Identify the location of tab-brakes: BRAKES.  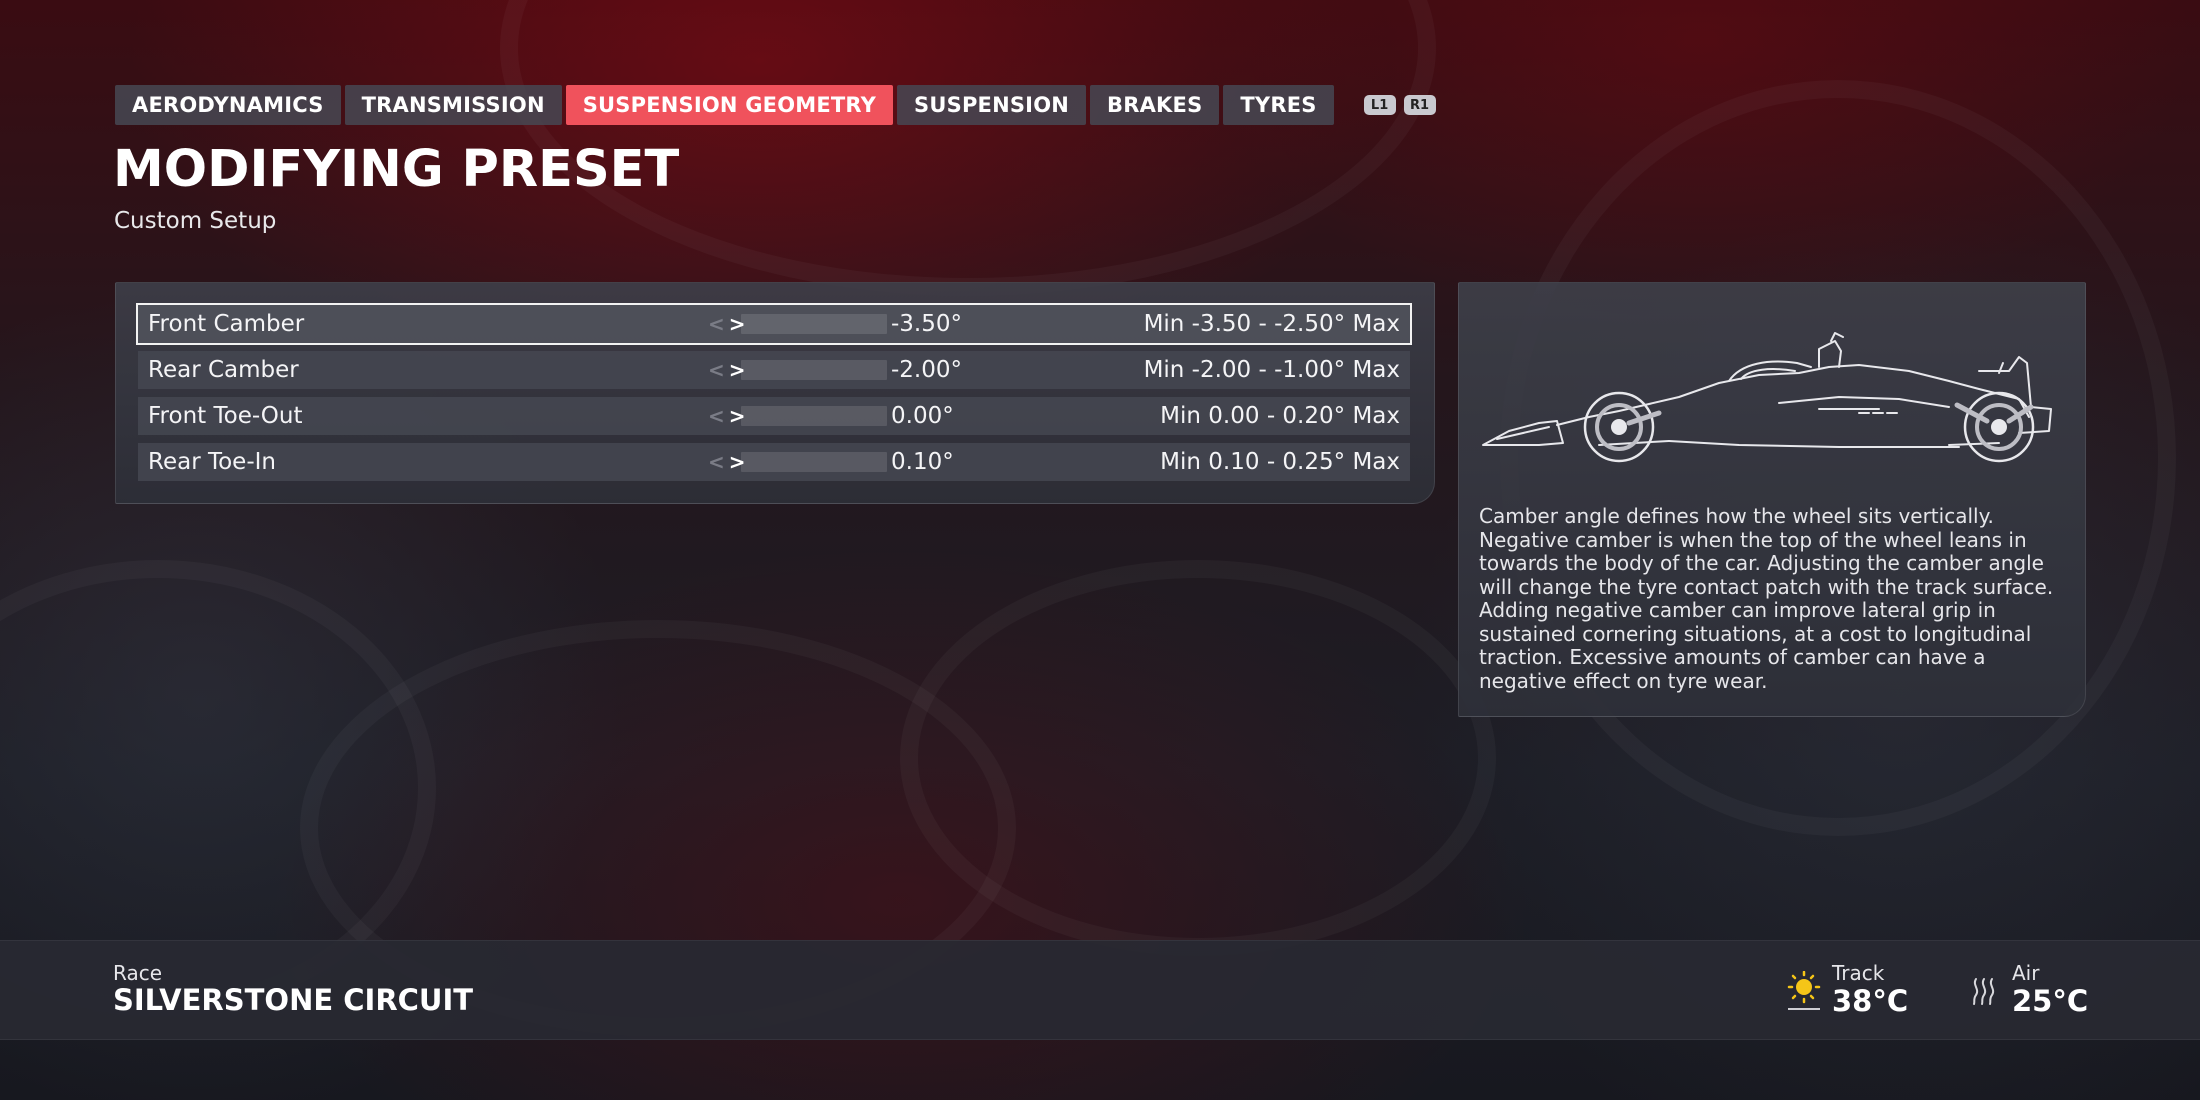
(1155, 105).